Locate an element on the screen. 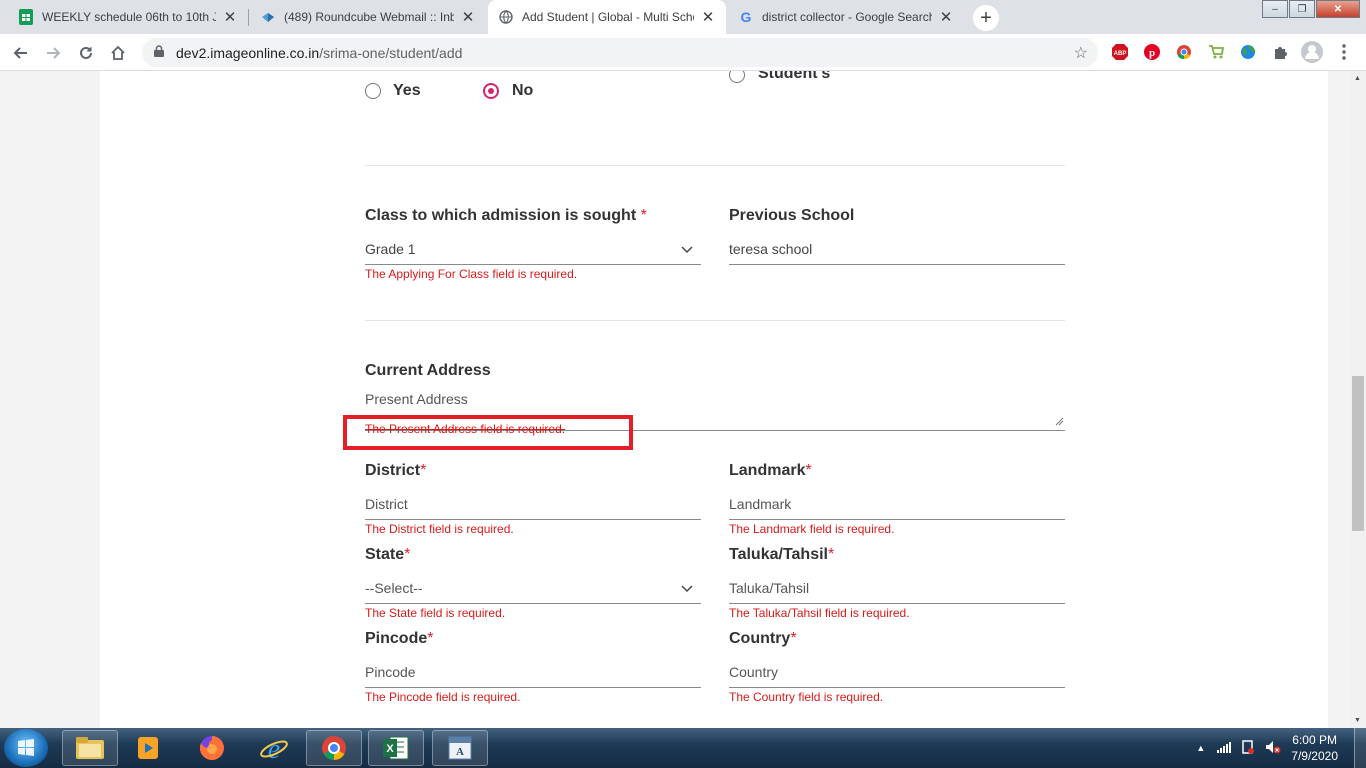  new-tab-button: + is located at coordinates (986, 18).